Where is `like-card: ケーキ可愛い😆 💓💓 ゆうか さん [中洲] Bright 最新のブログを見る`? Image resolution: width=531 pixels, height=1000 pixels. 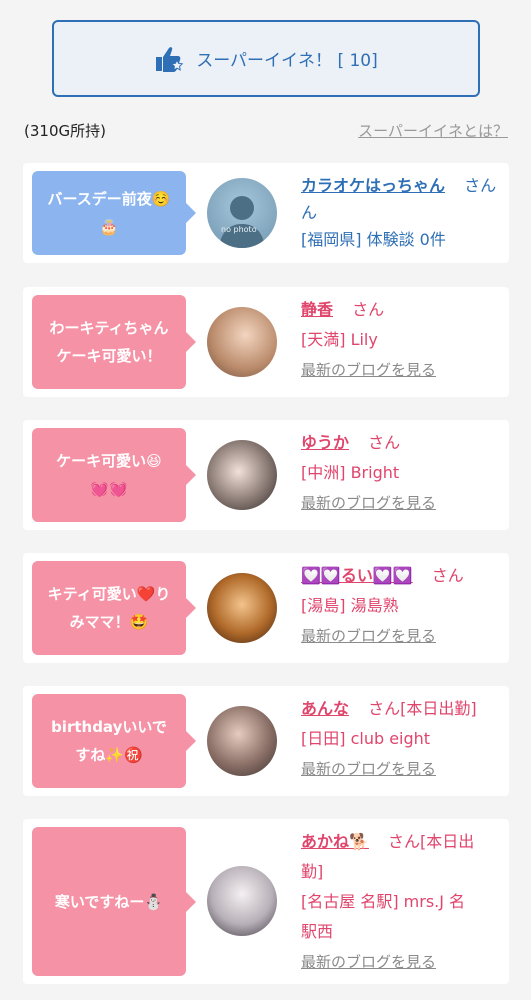
like-card: ケーキ可愛い😆 💓💓 ゆうか さん [中洲] Bright 最新のブログを見る is located at coordinates (266, 475).